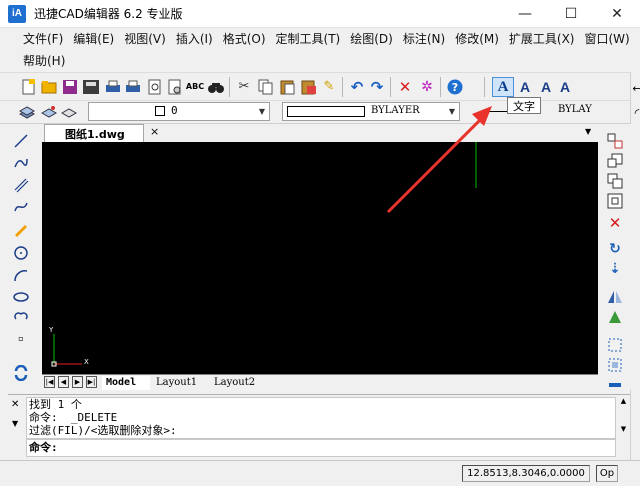 The height and width of the screenshot is (486, 640). What do you see at coordinates (63, 382) in the screenshot?
I see `prev-tab-icon: ◀` at bounding box center [63, 382].